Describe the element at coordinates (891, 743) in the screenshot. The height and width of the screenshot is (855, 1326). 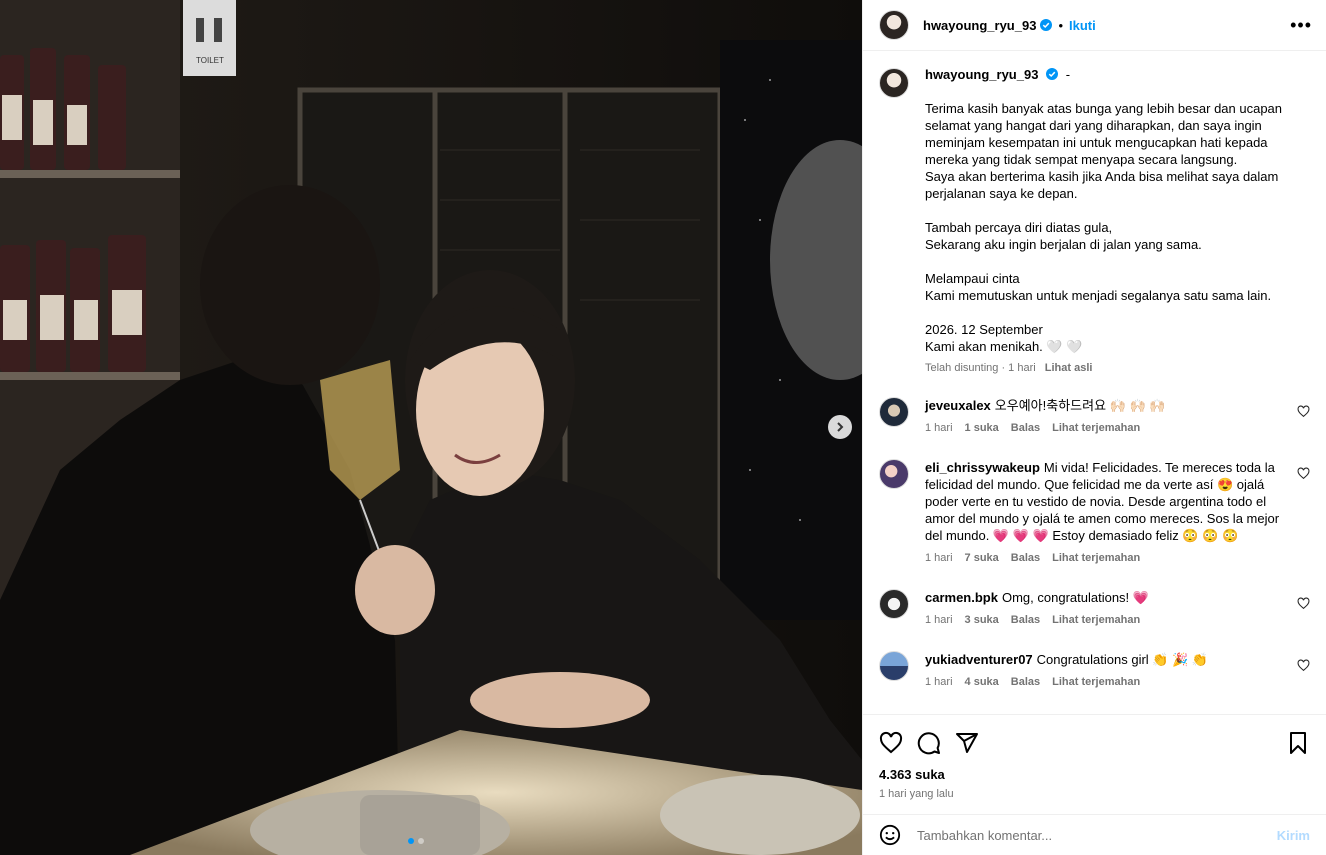
I see `like-heart-icon` at that location.